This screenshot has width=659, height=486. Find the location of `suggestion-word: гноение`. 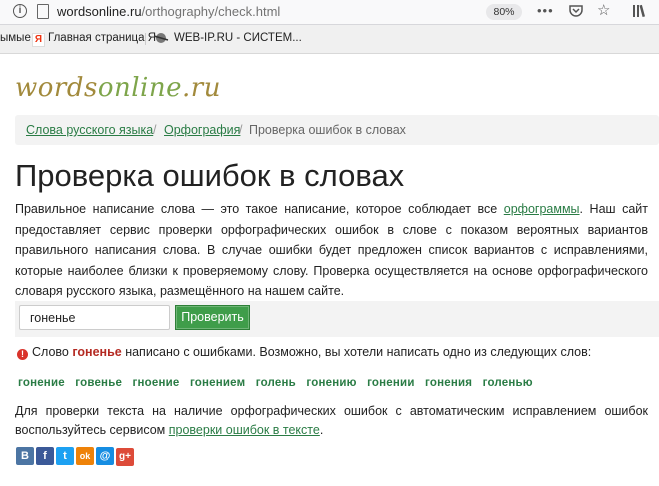

suggestion-word: гноение is located at coordinates (156, 383).